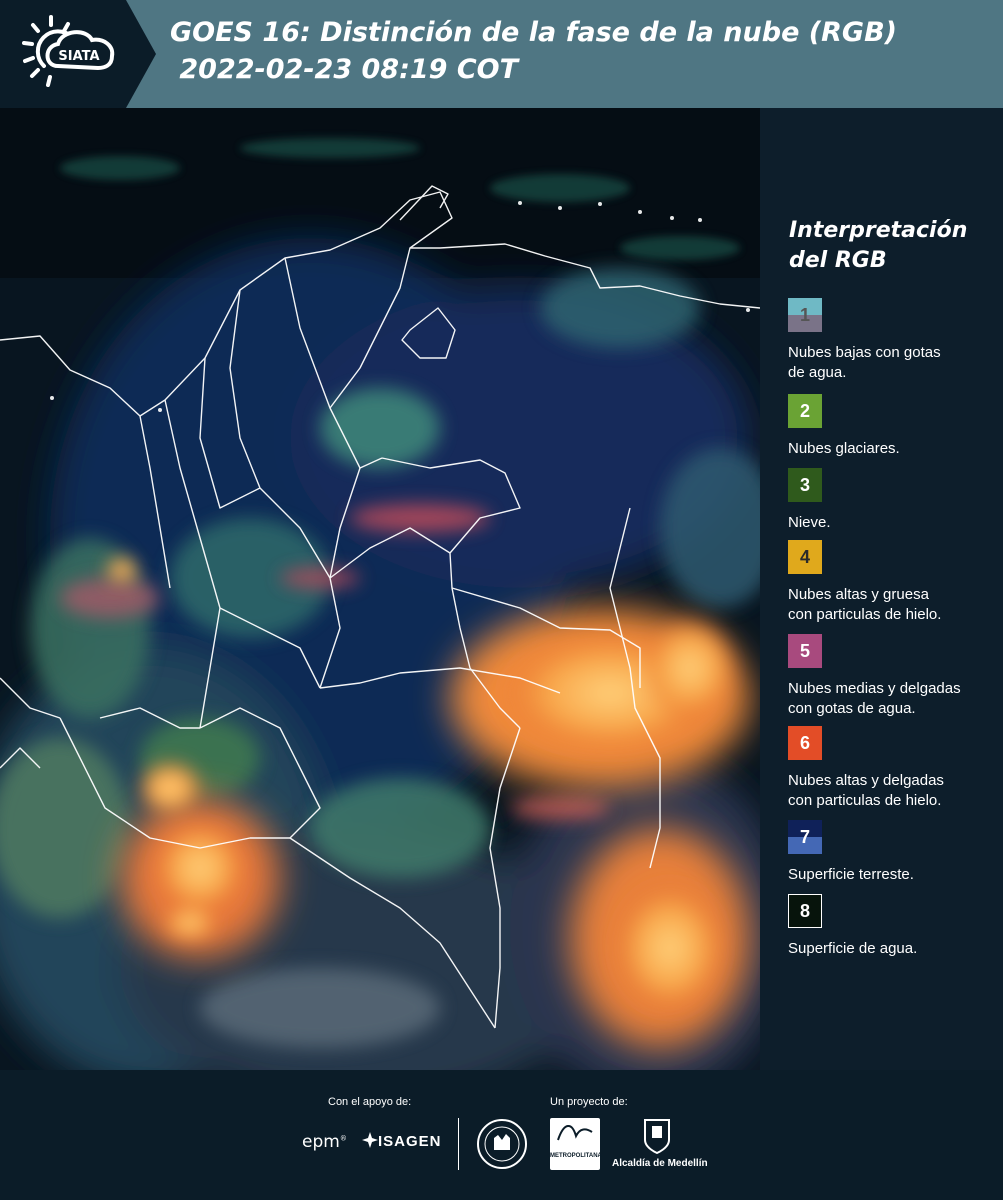 The width and height of the screenshot is (1003, 1200). Describe the element at coordinates (589, 1102) in the screenshot. I see `project-label: Un proyecto de:` at that location.